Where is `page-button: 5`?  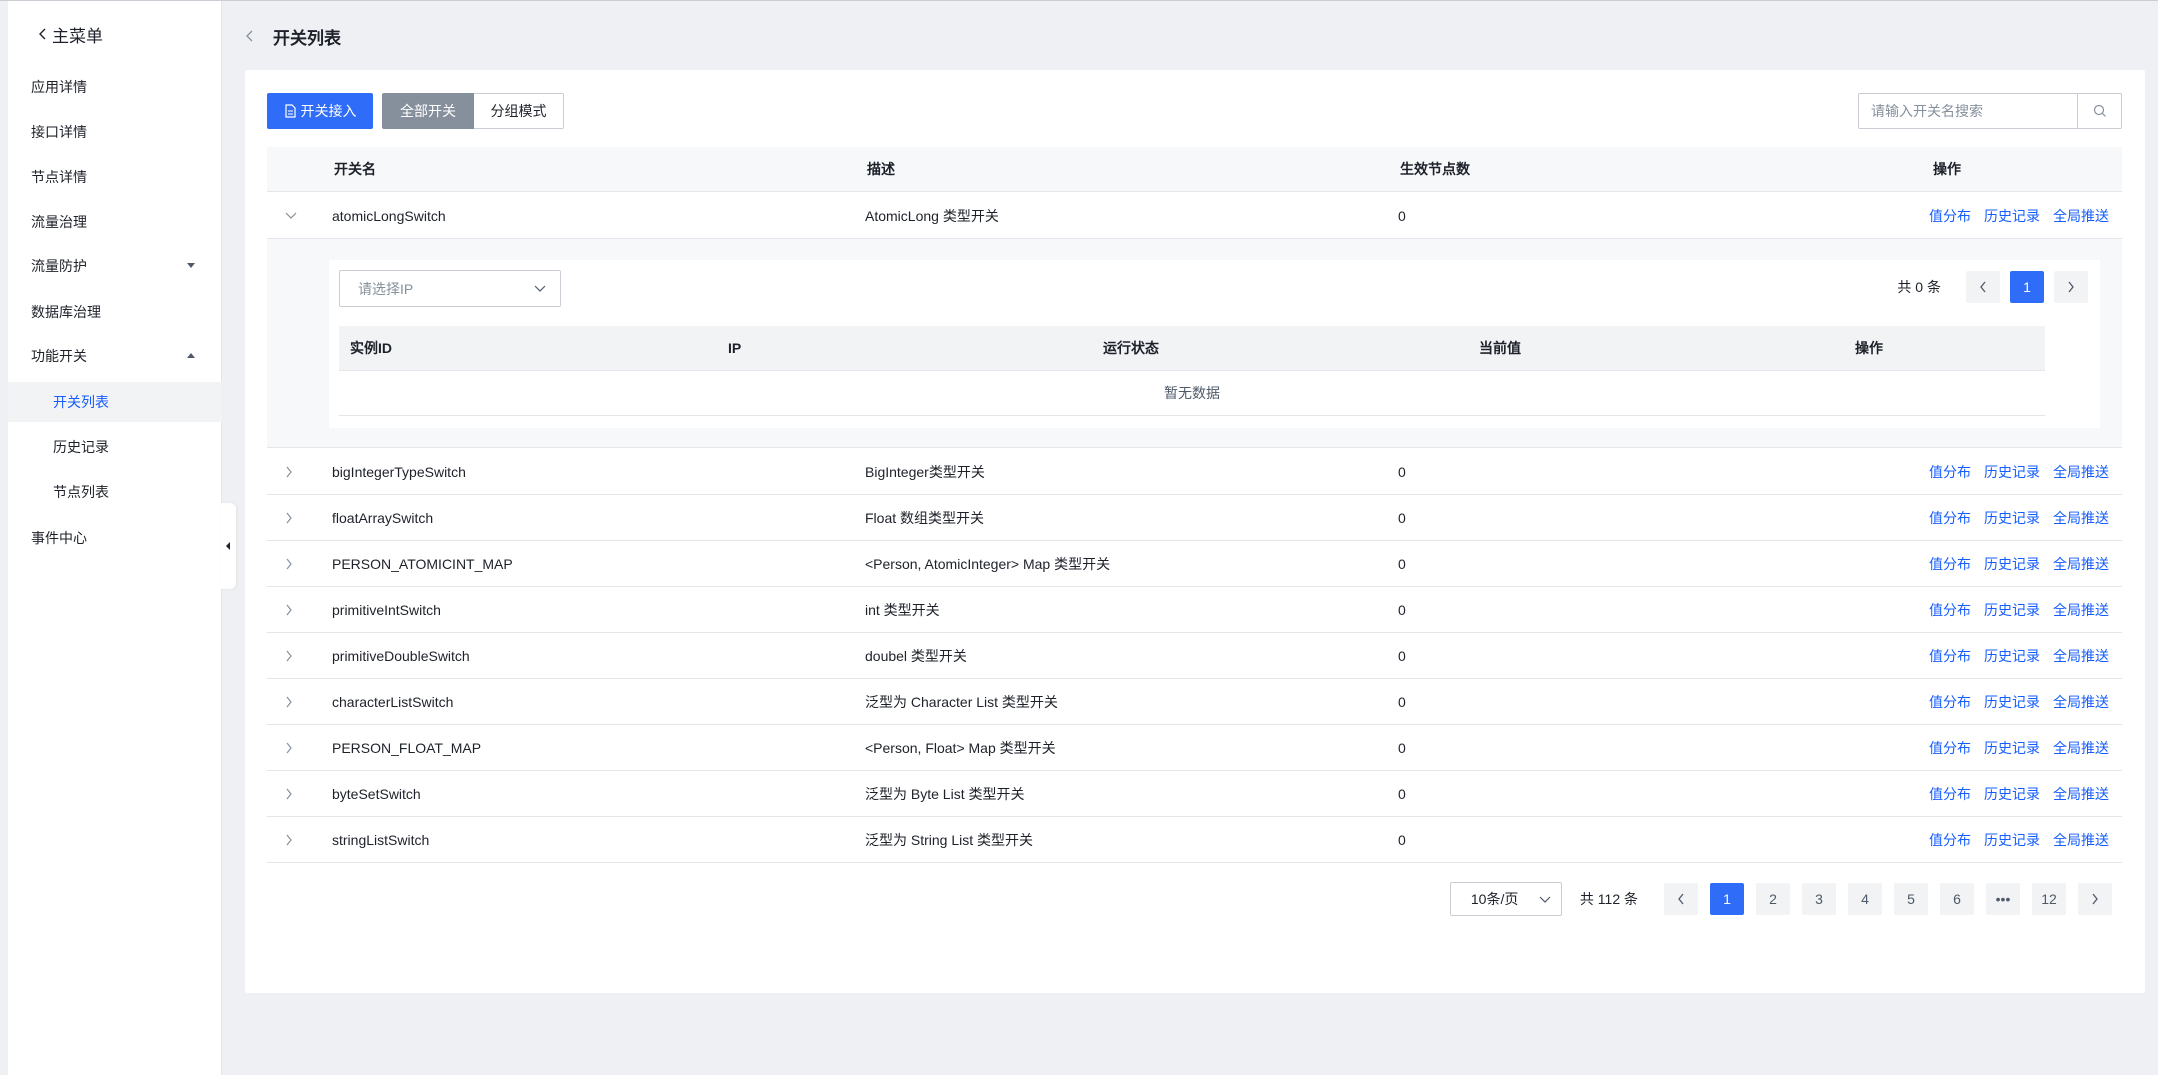
page-button: 5 is located at coordinates (1911, 899).